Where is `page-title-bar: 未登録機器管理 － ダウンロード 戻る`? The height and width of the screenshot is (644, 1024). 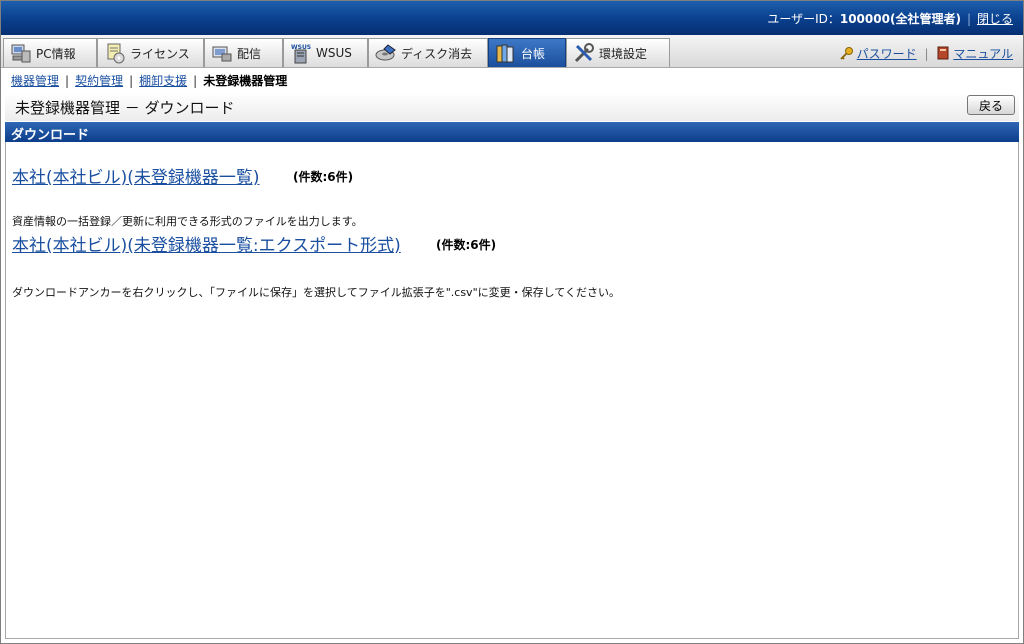 page-title-bar: 未登録機器管理 － ダウンロード 戻る is located at coordinates (512, 107).